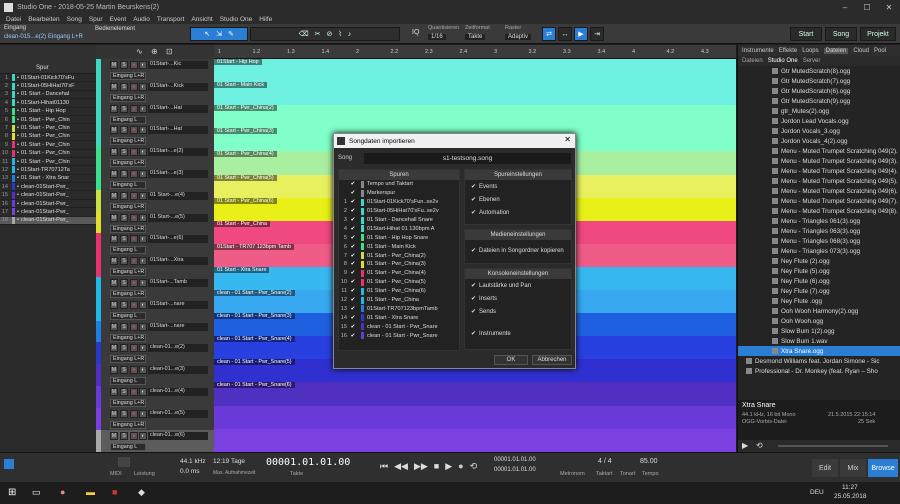 The height and width of the screenshot is (504, 900). What do you see at coordinates (475, 94) in the screenshot?
I see `audio-event: 01 Start - Main Kick` at bounding box center [475, 94].